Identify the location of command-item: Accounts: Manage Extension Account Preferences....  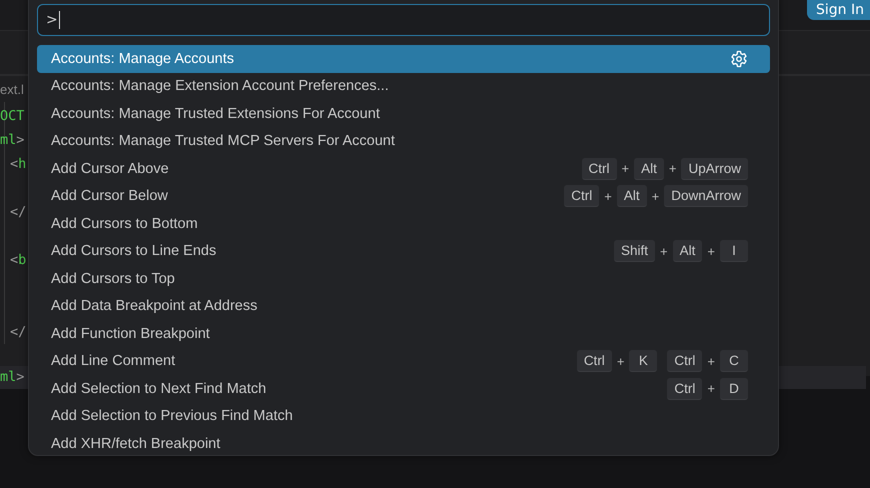
(403, 86).